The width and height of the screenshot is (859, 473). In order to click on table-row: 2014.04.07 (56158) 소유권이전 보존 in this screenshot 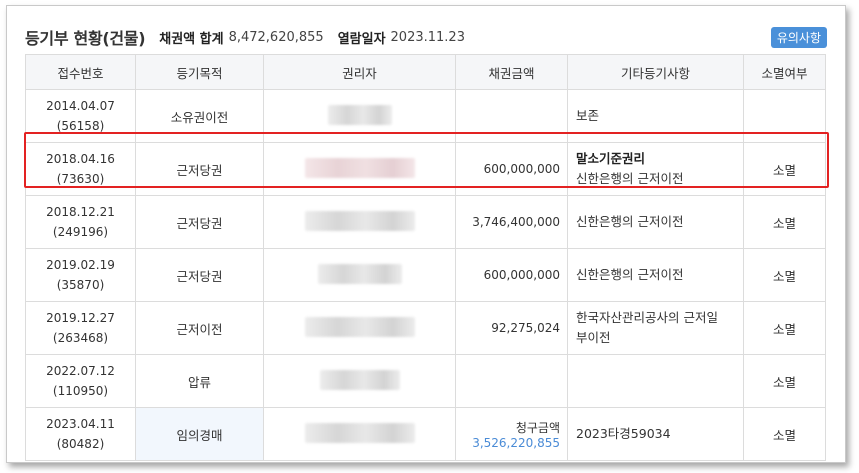, I will do `click(425, 116)`.